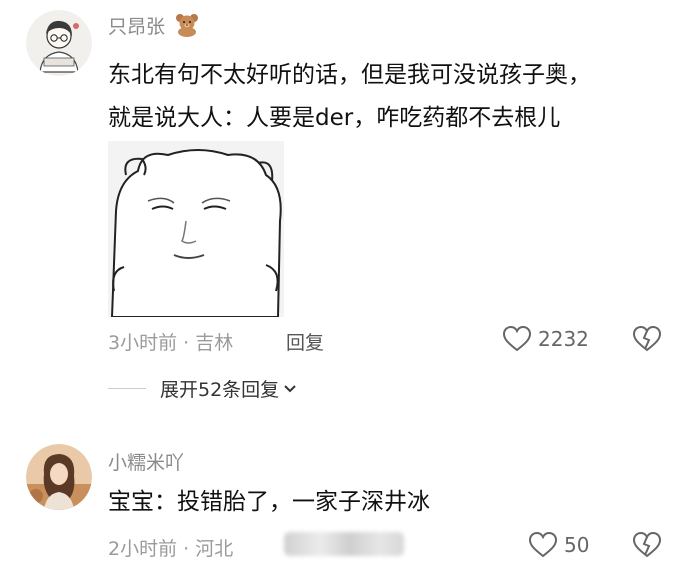 The width and height of the screenshot is (690, 564). I want to click on sticker-image, so click(196, 229).